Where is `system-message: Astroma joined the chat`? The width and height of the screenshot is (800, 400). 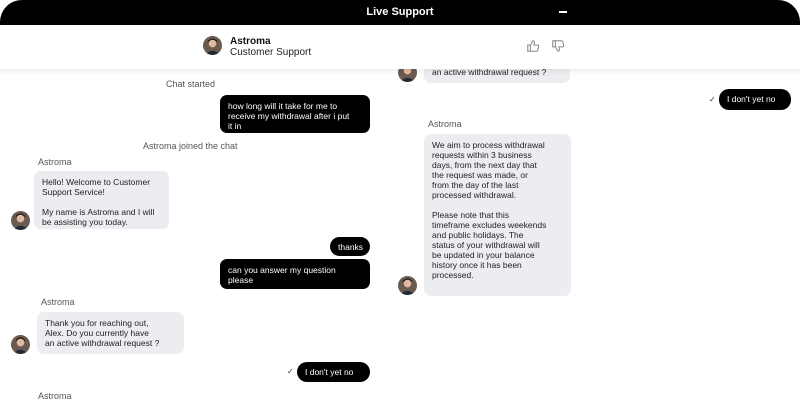 system-message: Astroma joined the chat is located at coordinates (190, 146).